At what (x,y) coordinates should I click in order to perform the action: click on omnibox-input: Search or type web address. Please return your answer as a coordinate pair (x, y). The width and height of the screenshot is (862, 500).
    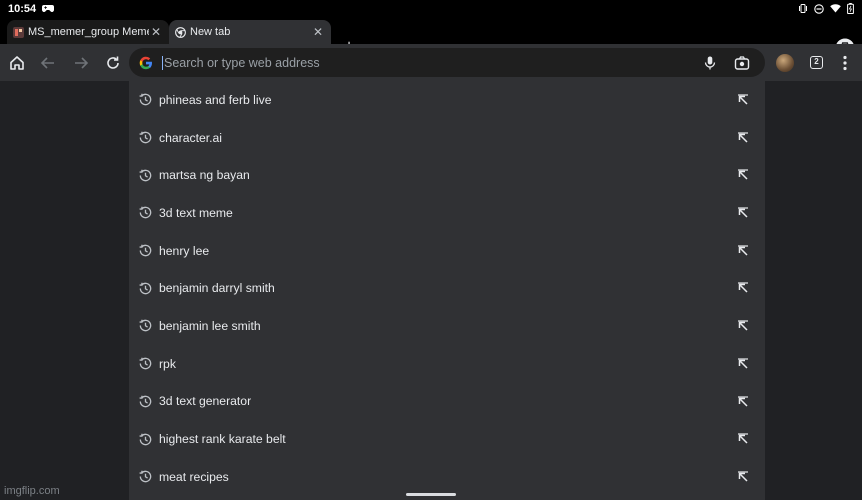
    Looking at the image, I should click on (464, 63).